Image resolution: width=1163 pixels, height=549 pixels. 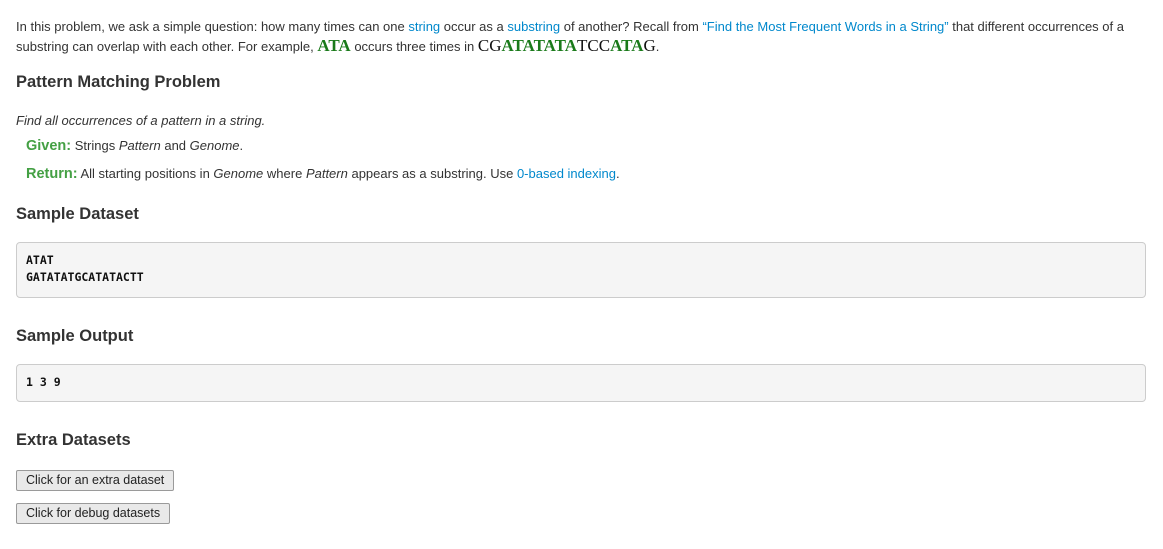 I want to click on problem-heading: Pattern Matching Problem, so click(x=118, y=82).